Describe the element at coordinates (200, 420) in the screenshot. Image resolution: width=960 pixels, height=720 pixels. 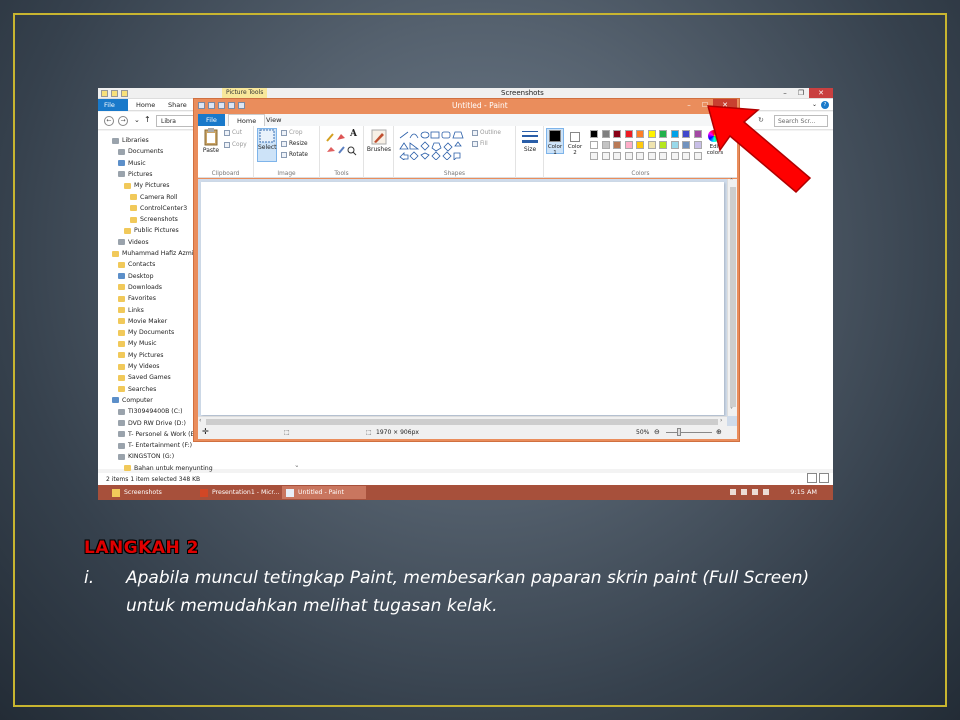
I see `scroll-left-icon: ‹` at that location.